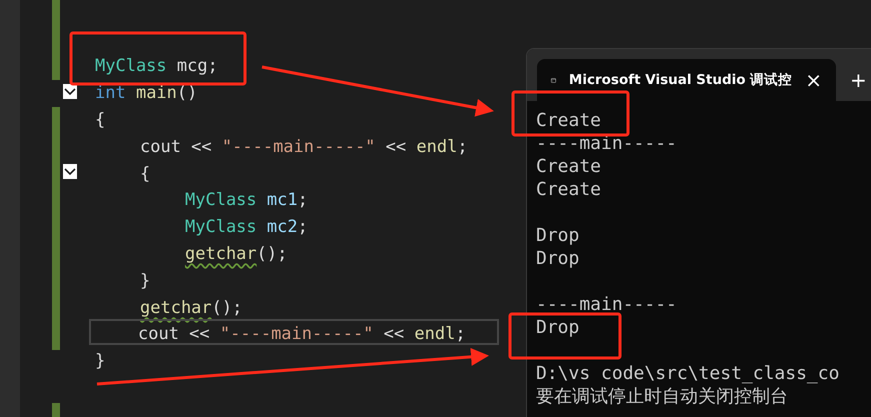 This screenshot has height=417, width=871. I want to click on new-tab-button: +, so click(858, 80).